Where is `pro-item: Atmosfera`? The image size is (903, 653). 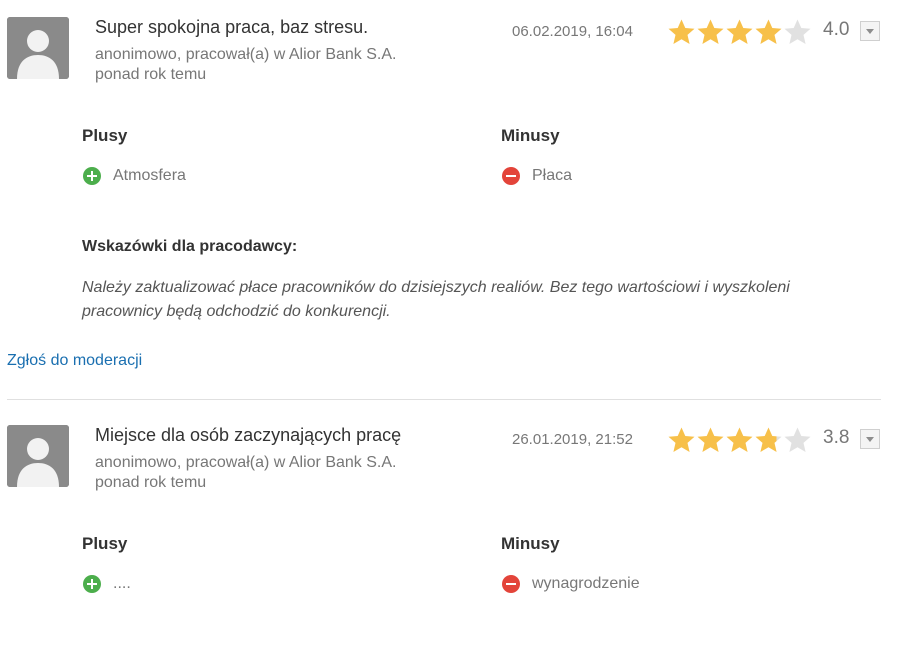
pro-item: Atmosfera is located at coordinates (134, 176).